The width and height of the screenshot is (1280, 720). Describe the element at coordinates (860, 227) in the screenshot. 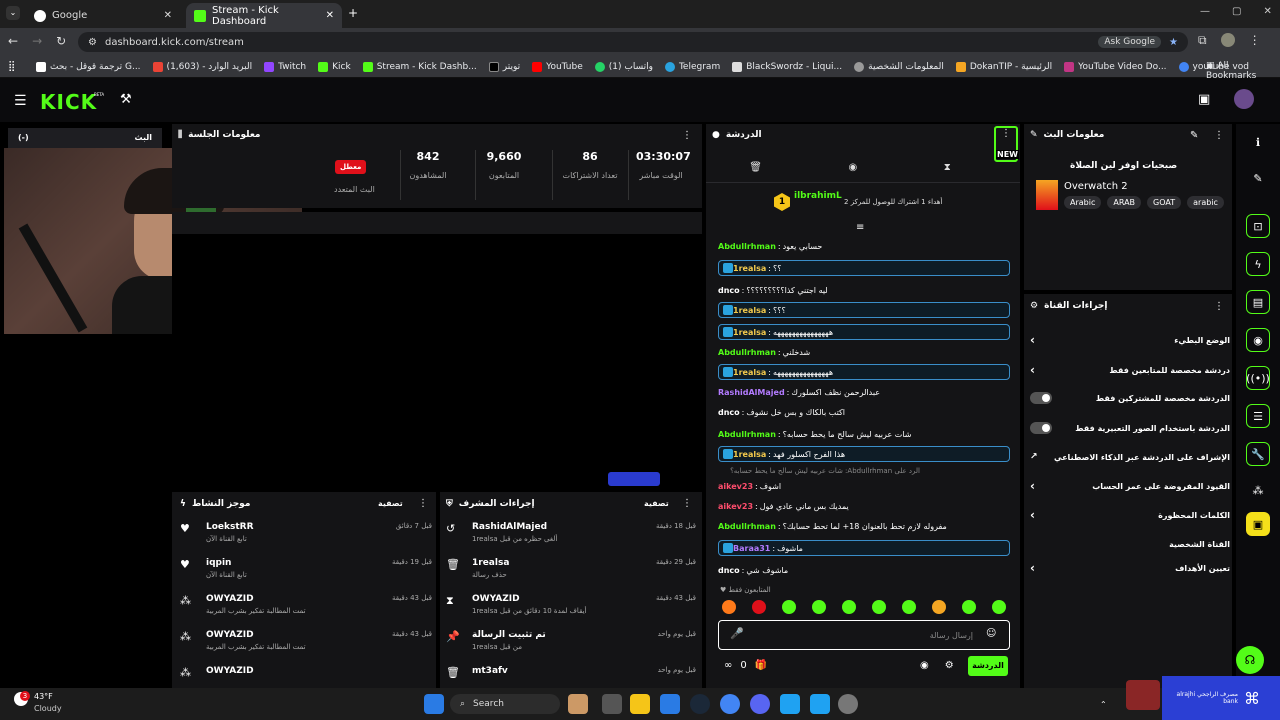

I see `expand-pinned-icon: ≡` at that location.